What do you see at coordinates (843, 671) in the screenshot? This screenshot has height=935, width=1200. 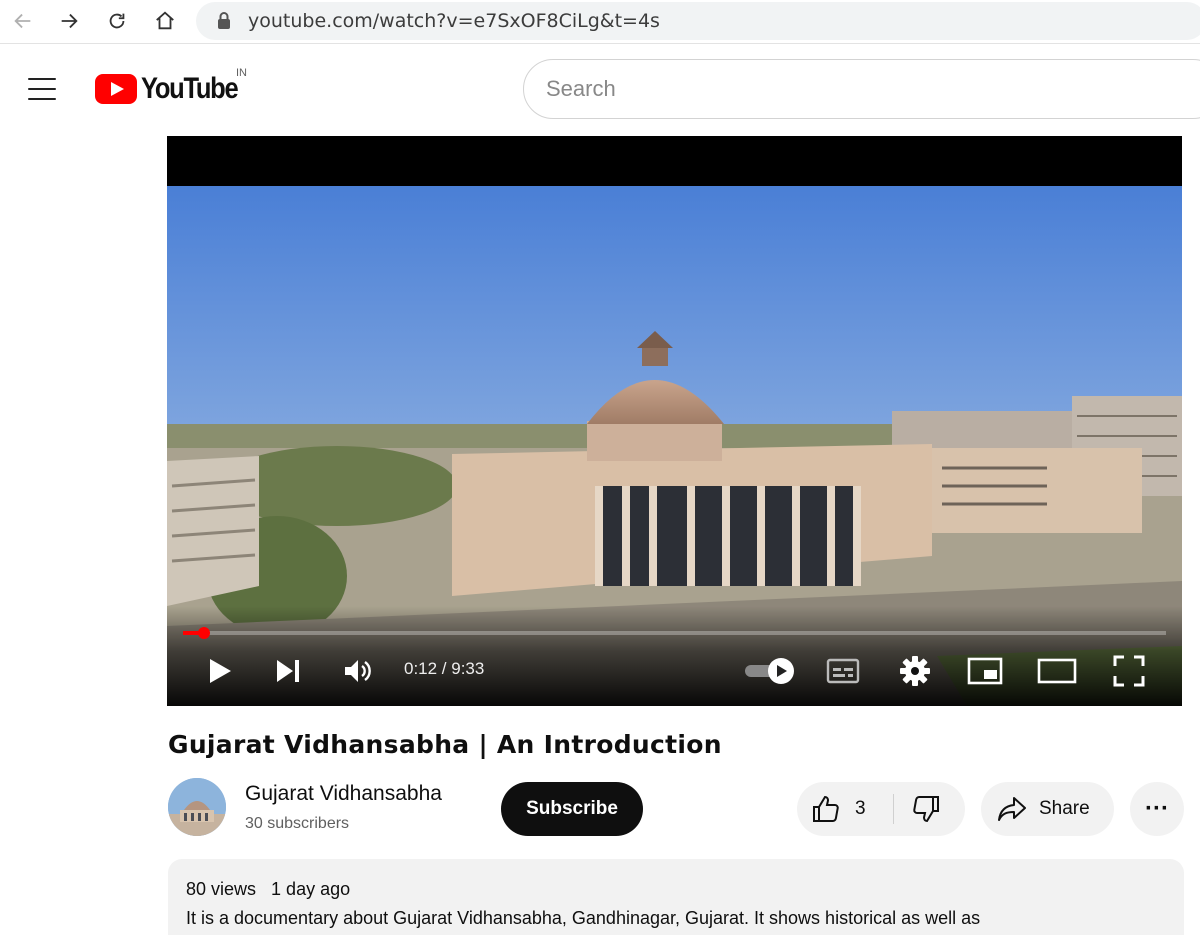 I see `subtitles-icon` at bounding box center [843, 671].